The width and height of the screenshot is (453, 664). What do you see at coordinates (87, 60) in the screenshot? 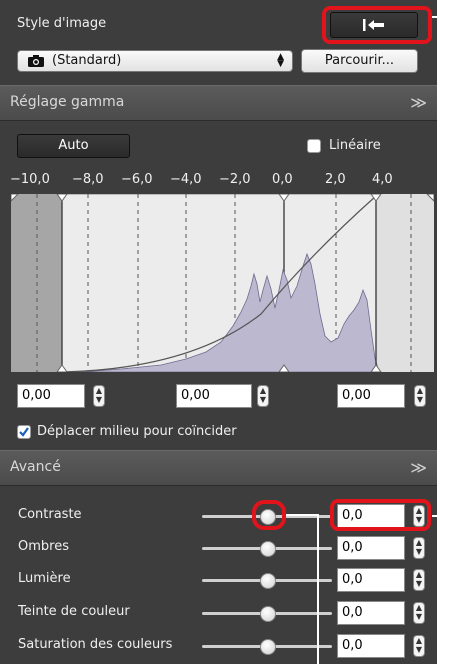
I see `picture-style-value: (Standard)` at bounding box center [87, 60].